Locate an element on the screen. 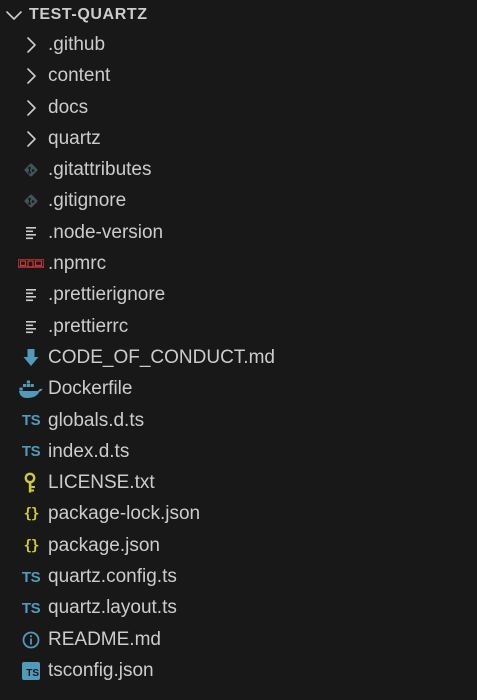 The width and height of the screenshot is (477, 700). file-item: LICENSE.txt is located at coordinates (238, 482).